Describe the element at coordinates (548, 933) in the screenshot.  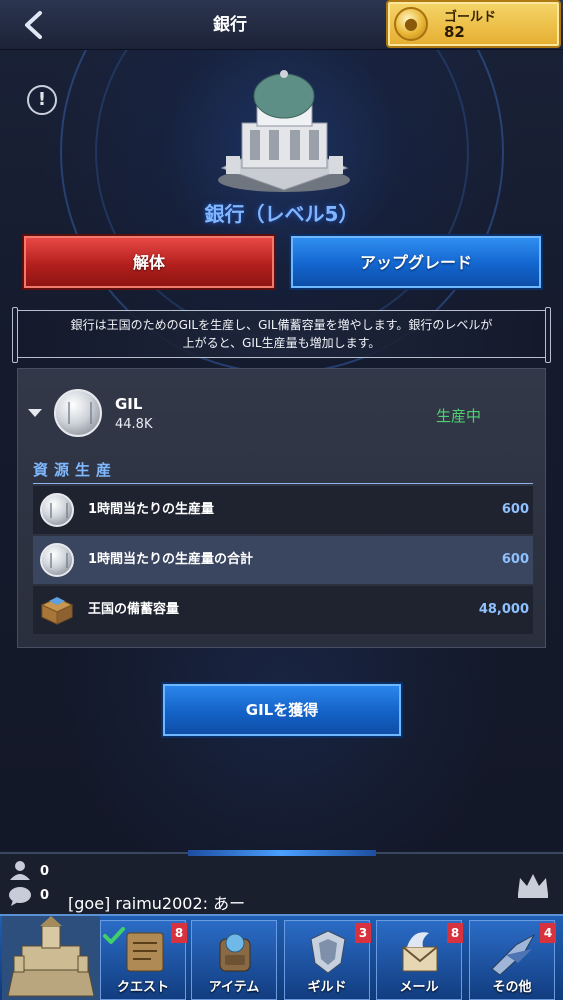
I see `other-badge: 4` at that location.